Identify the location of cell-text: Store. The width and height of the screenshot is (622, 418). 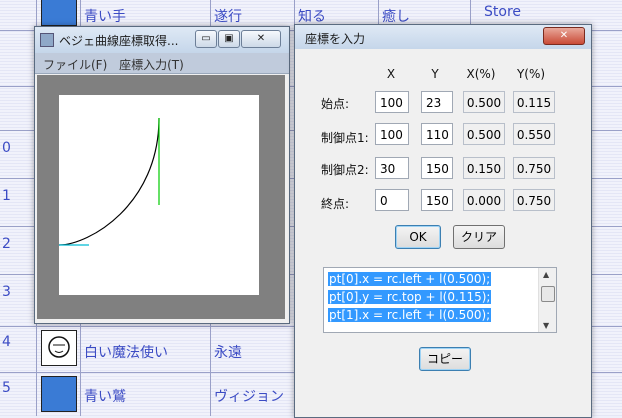
(503, 12).